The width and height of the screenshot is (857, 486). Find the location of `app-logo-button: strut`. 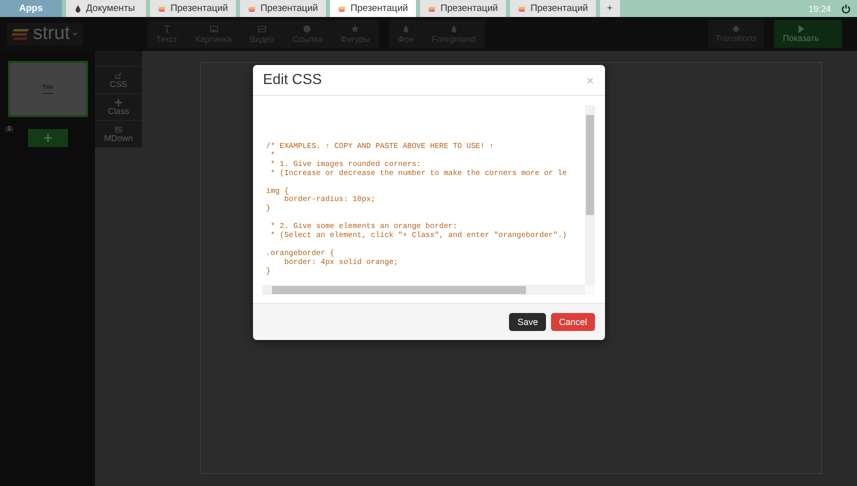

app-logo-button: strut is located at coordinates (45, 34).